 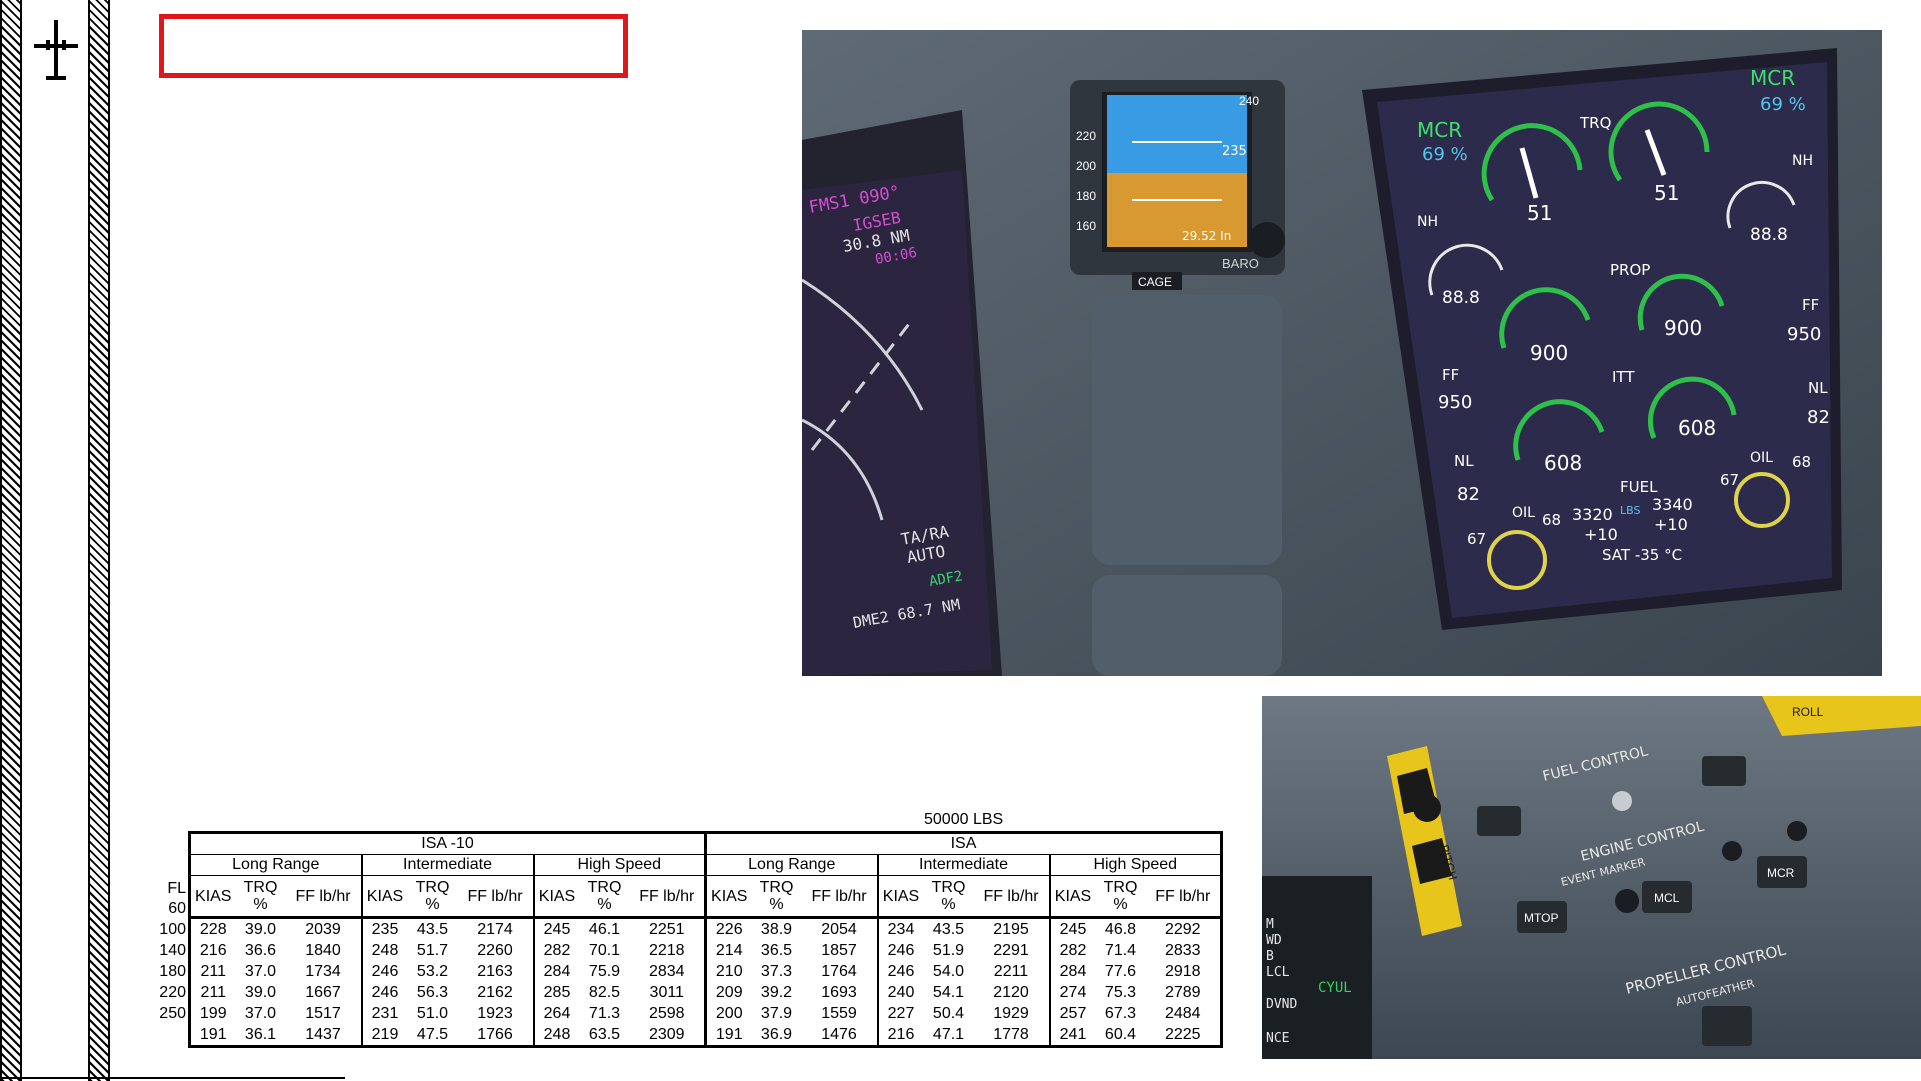 I want to click on ed-oil-right-psi: 68, so click(x=1801, y=462).